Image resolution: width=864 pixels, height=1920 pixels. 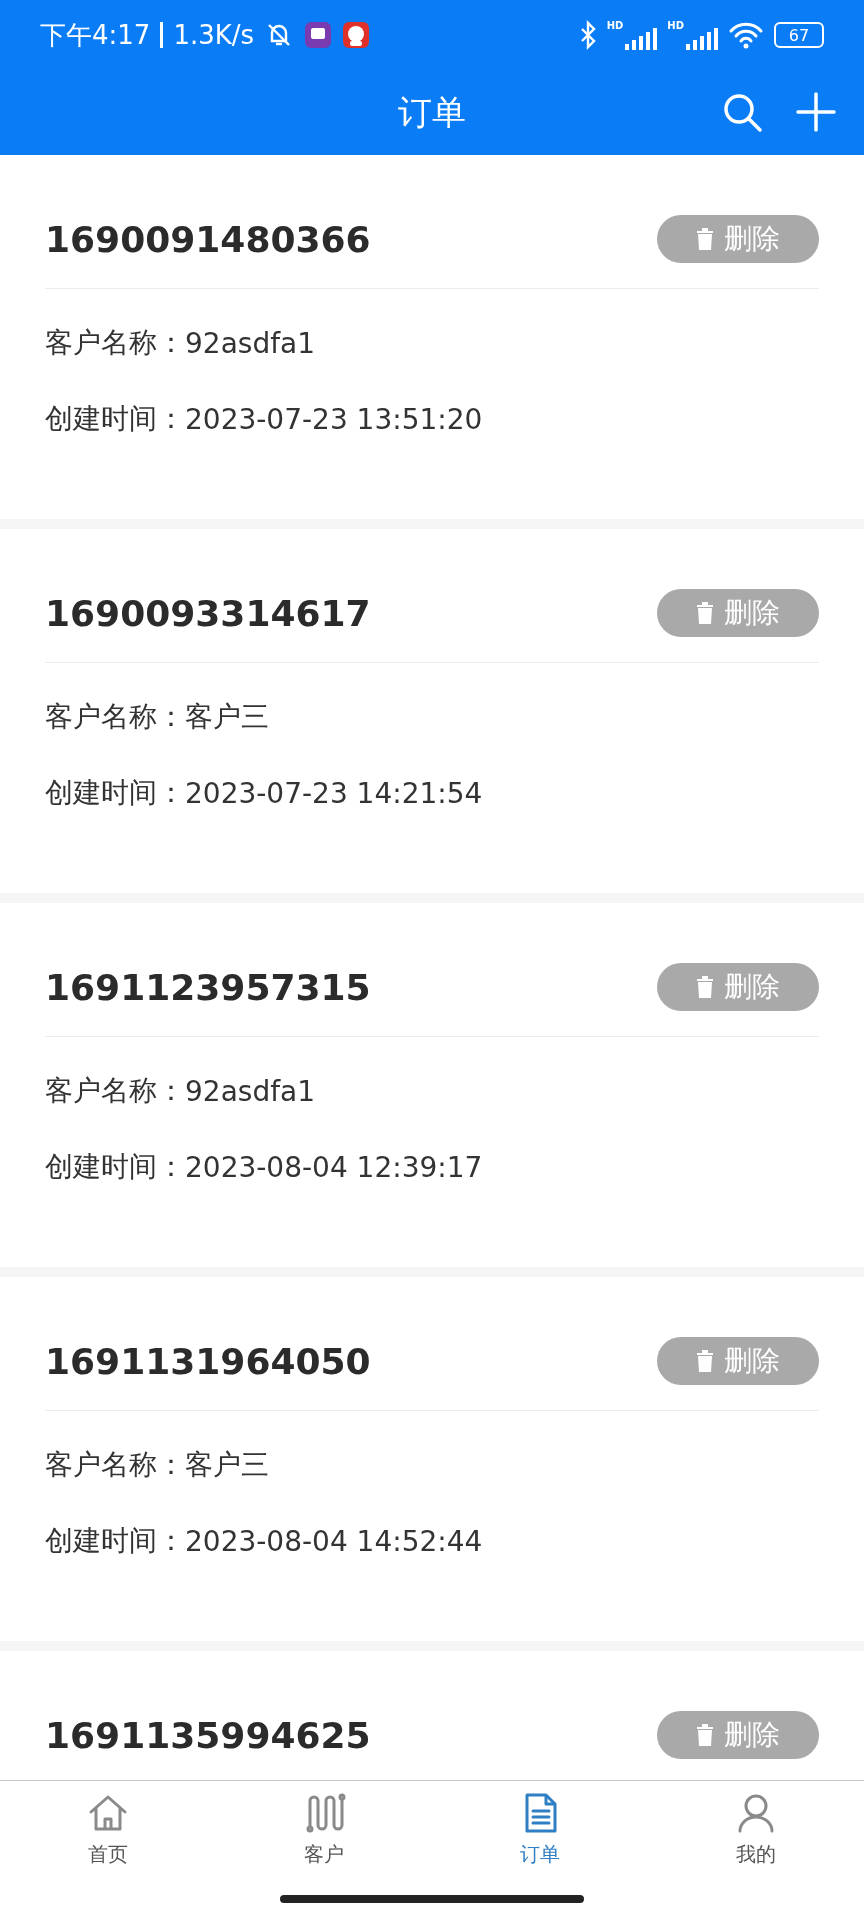 What do you see at coordinates (208, 613) in the screenshot?
I see `order-number: 1690093314617` at bounding box center [208, 613].